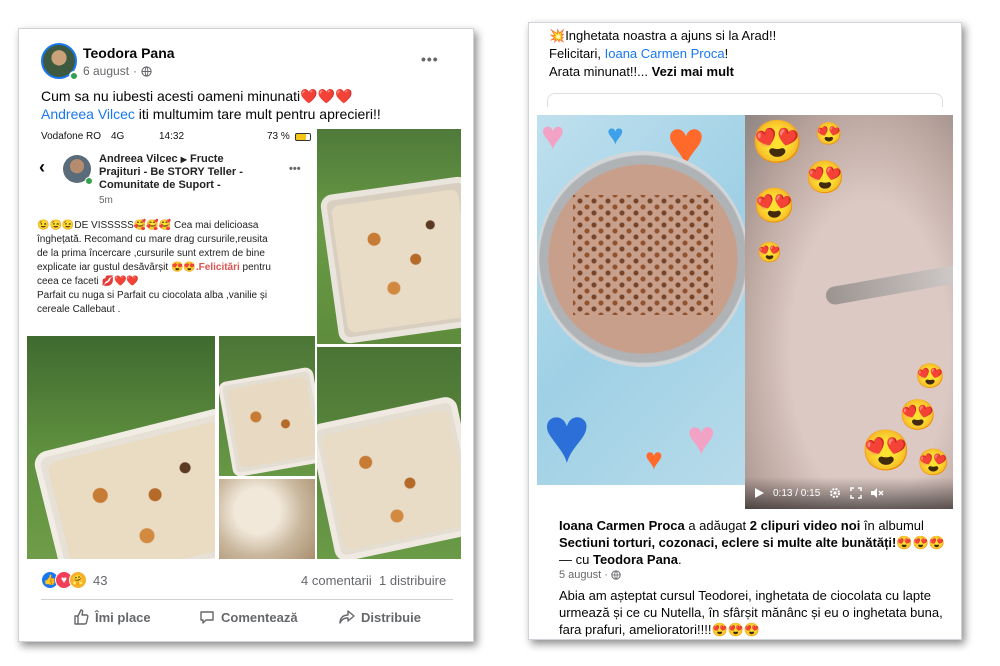  Describe the element at coordinates (267, 519) in the screenshot. I see `photo-tile-middle-bottom` at that location.